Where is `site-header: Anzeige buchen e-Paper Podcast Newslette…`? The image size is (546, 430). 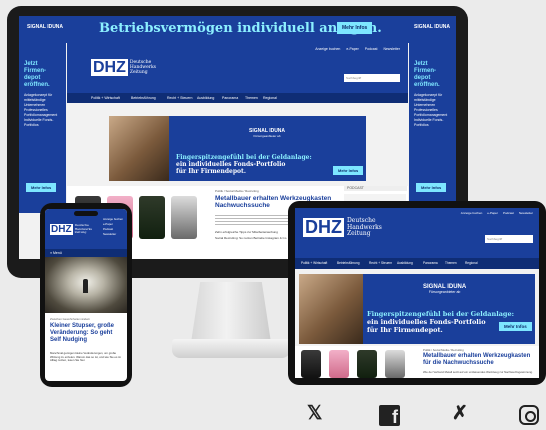 site-header: Anzeige buchen e-Paper Podcast Newslette… is located at coordinates (237, 68).